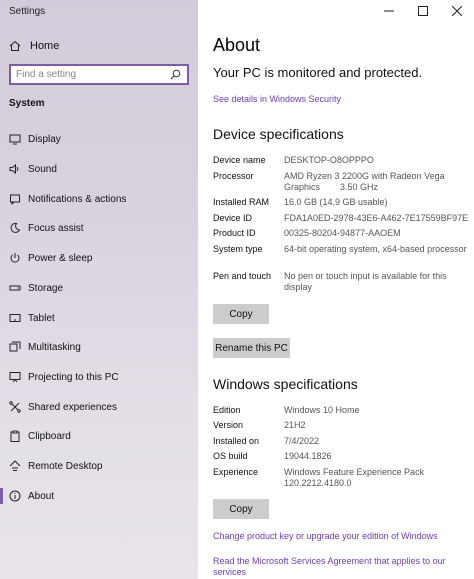  Describe the element at coordinates (227, 410) in the screenshot. I see `spec-label-edition: Edition` at that location.